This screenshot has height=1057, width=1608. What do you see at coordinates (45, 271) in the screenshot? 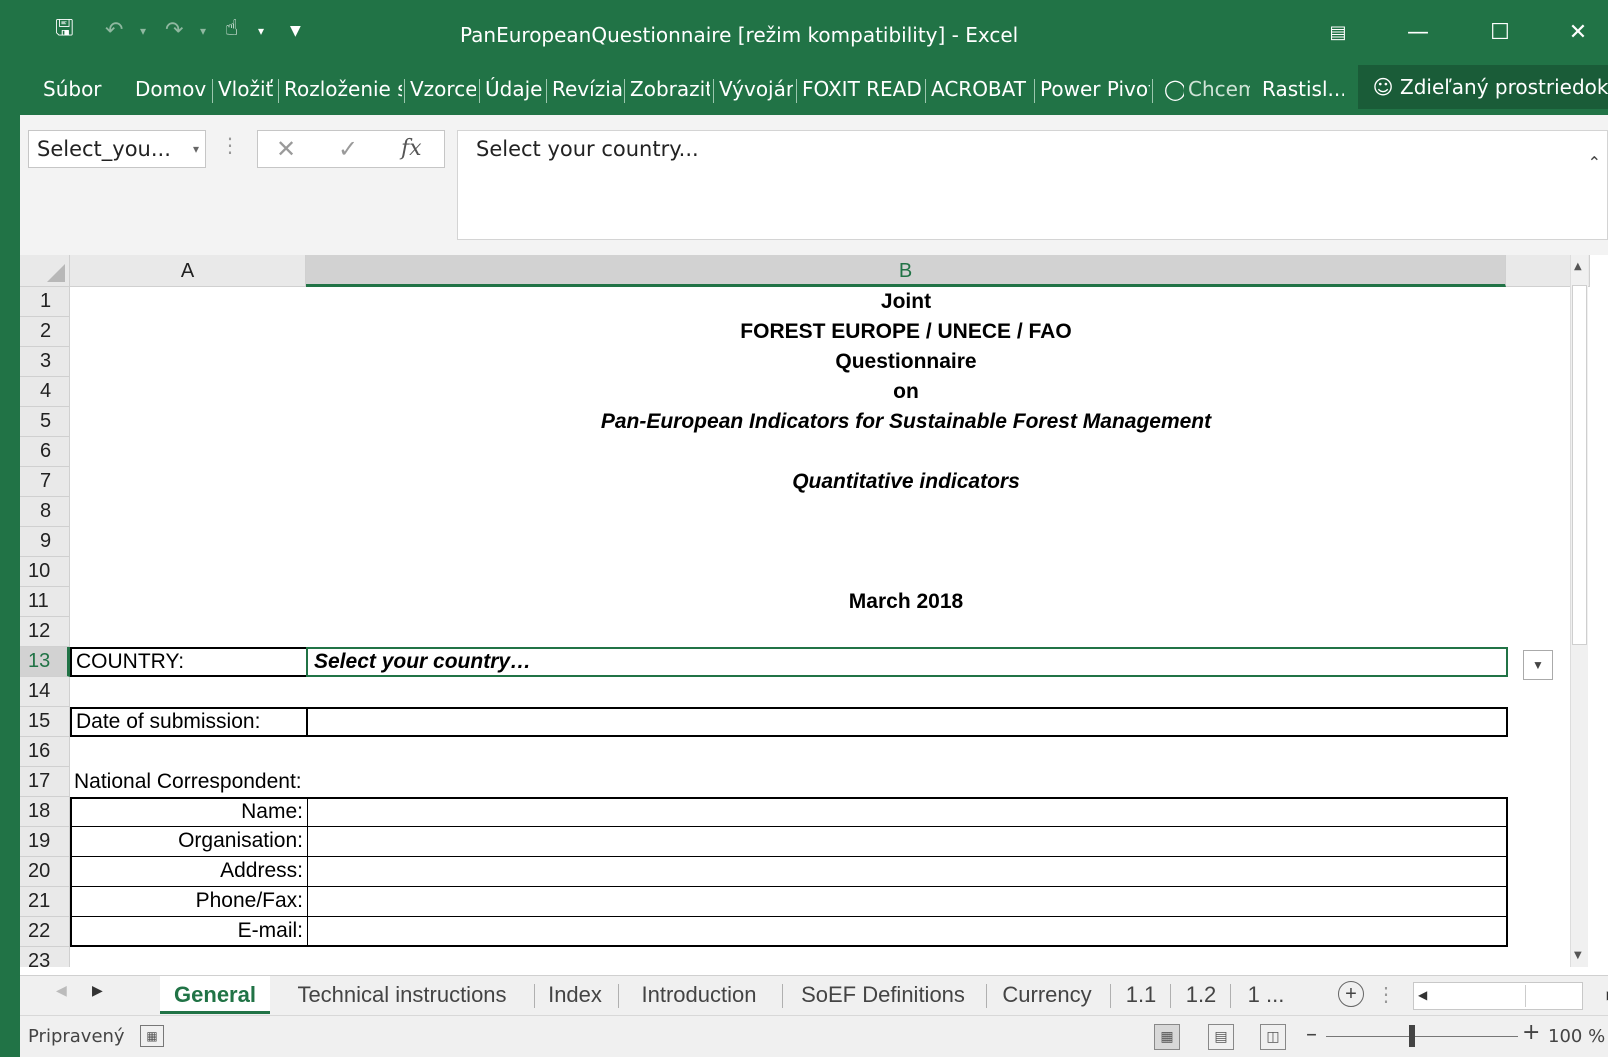
I see `select-all-corner` at bounding box center [45, 271].